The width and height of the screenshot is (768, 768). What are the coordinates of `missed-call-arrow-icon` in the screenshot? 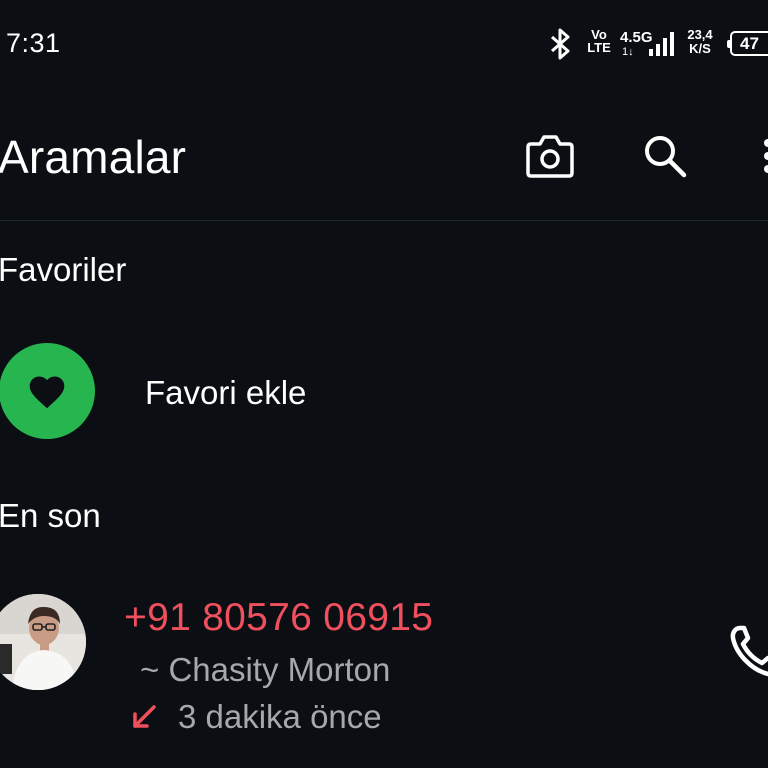 It's located at (144, 716).